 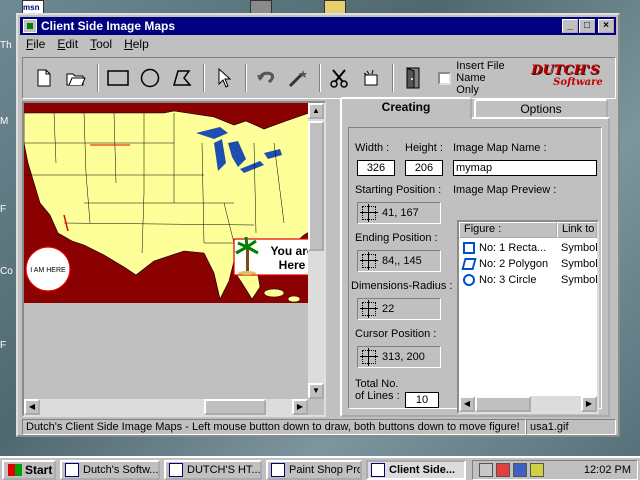 What do you see at coordinates (298, 78) in the screenshot?
I see `magic-wand-icon` at bounding box center [298, 78].